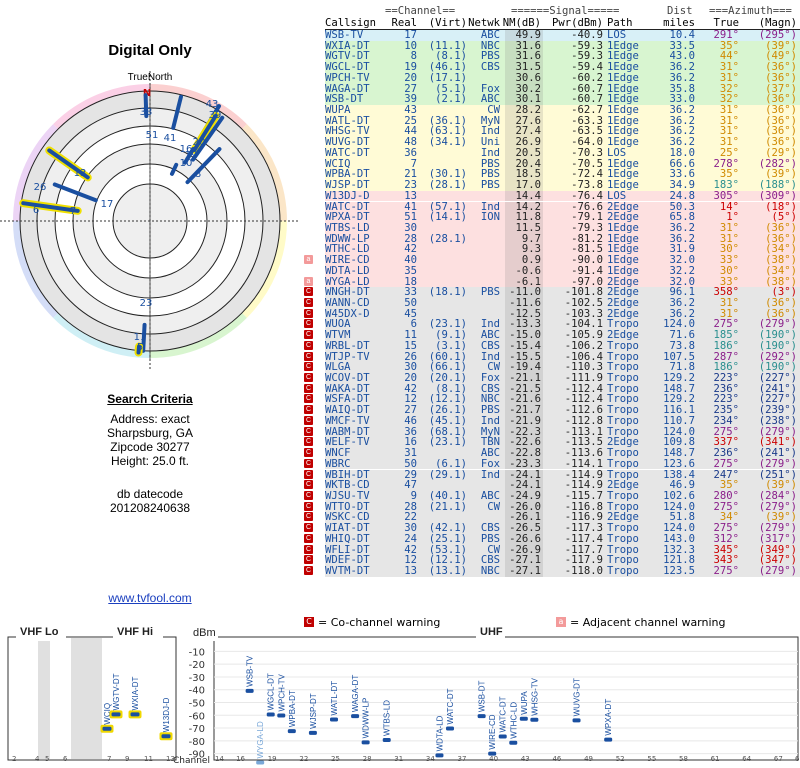 The width and height of the screenshot is (800, 768). I want to click on cell-dist: 18.0, so click(682, 153).